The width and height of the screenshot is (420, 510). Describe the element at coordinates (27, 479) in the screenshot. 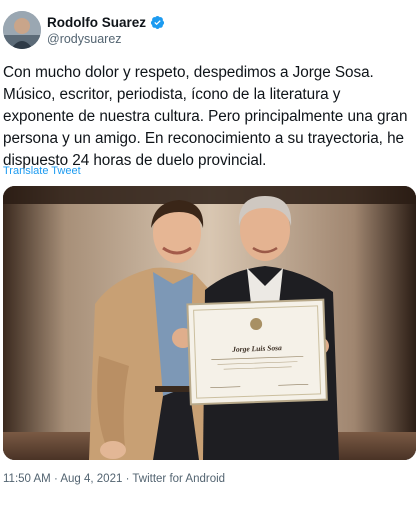

I see `tweet-time: 11:50 AM` at that location.